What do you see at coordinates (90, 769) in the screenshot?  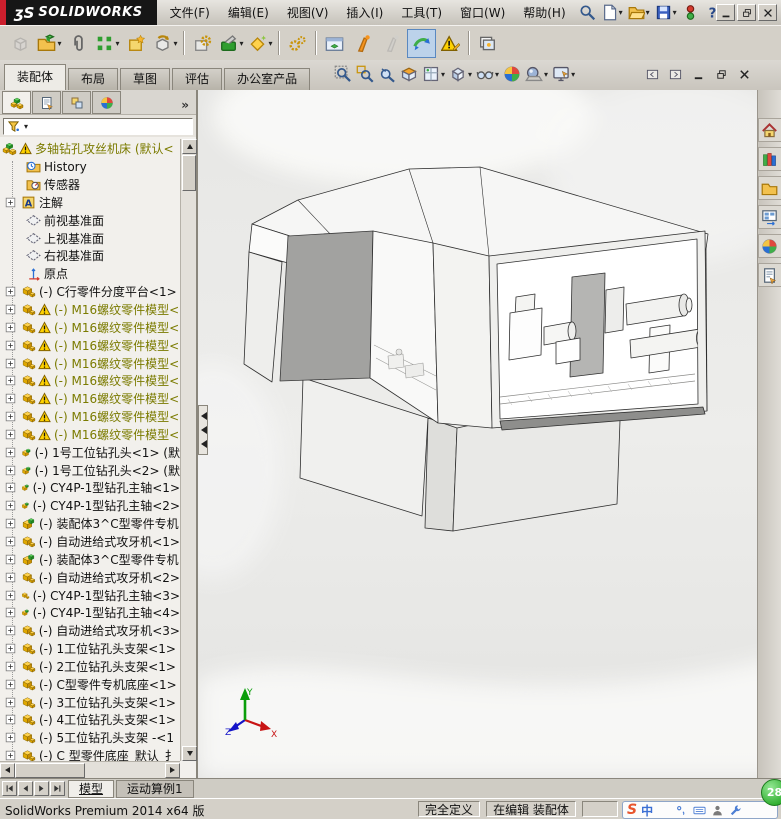 I see `tree-horizontal-scrollbar` at bounding box center [90, 769].